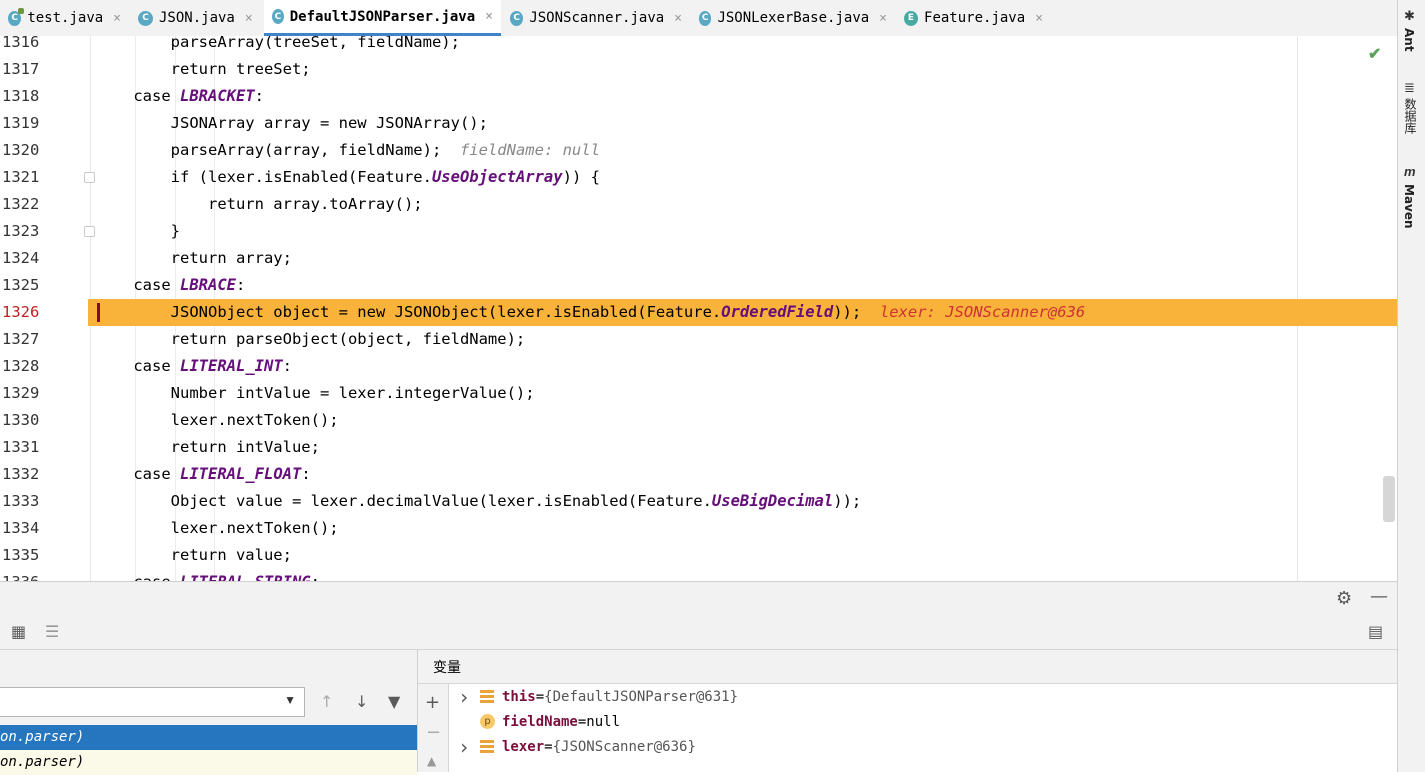 The image size is (1425, 775). What do you see at coordinates (26, 474) in the screenshot?
I see `line-number: 1332` at bounding box center [26, 474].